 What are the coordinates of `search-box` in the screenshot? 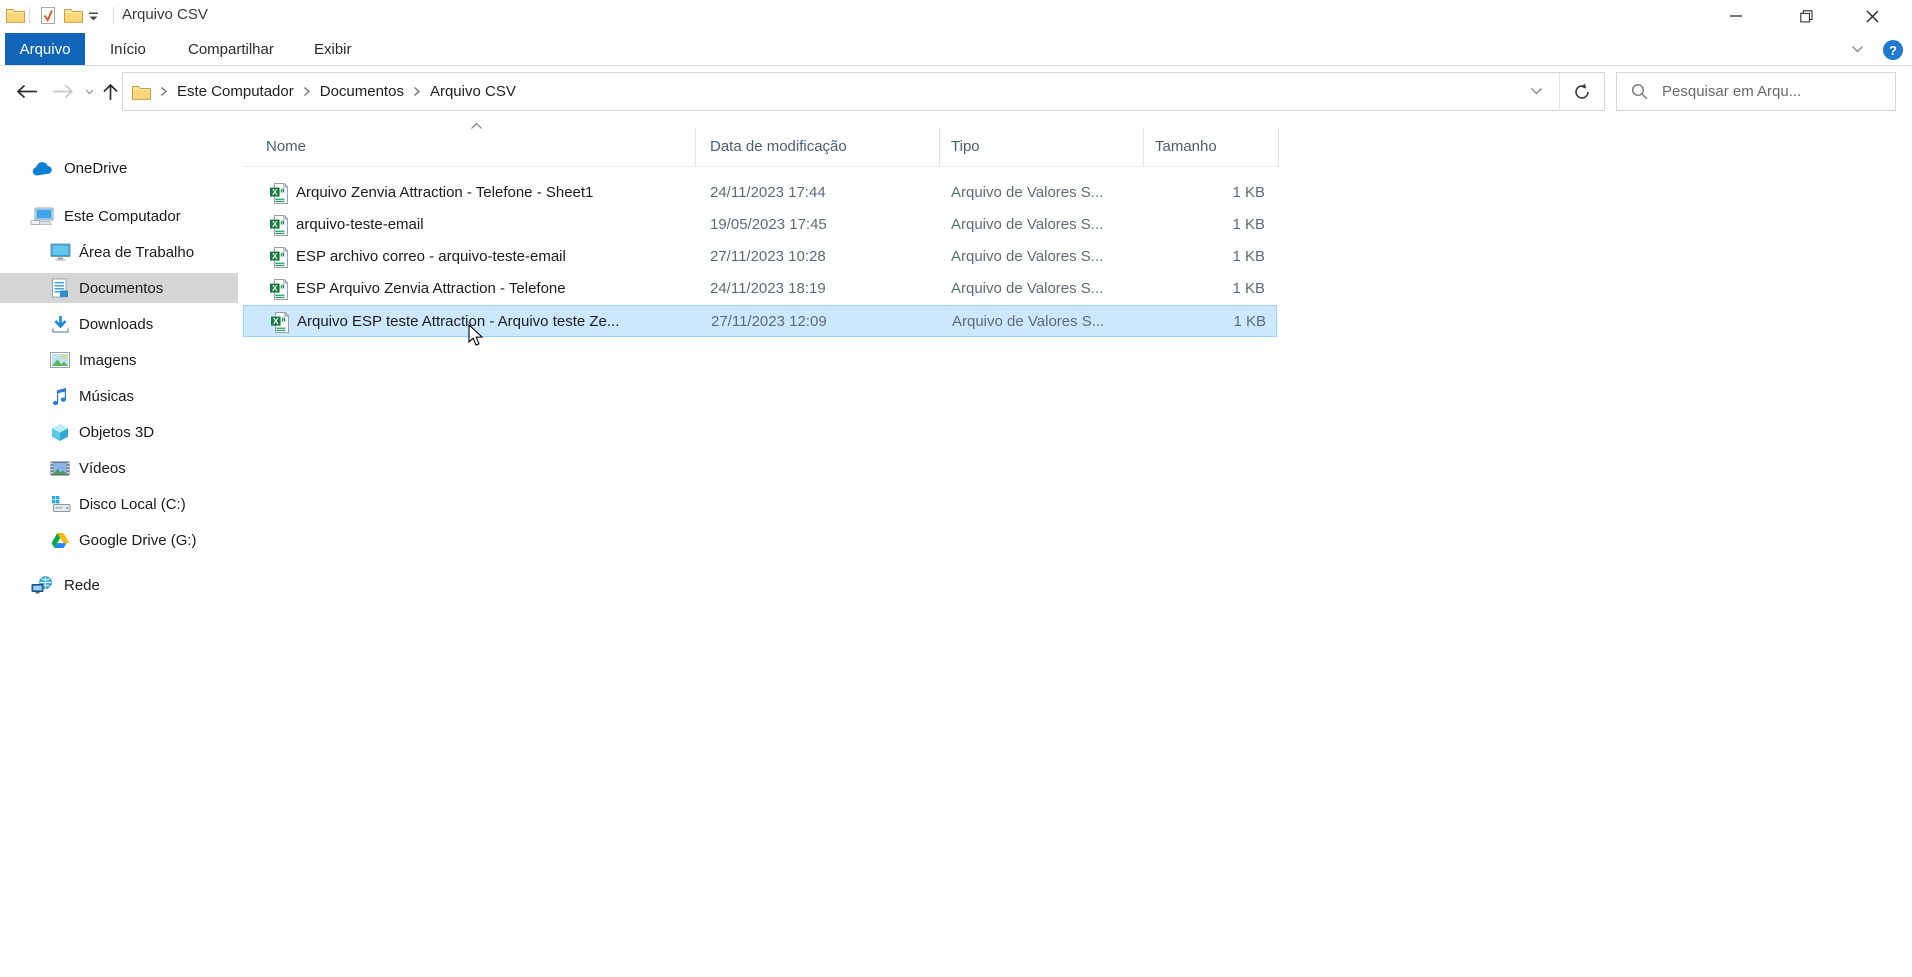 It's located at (1756, 91).